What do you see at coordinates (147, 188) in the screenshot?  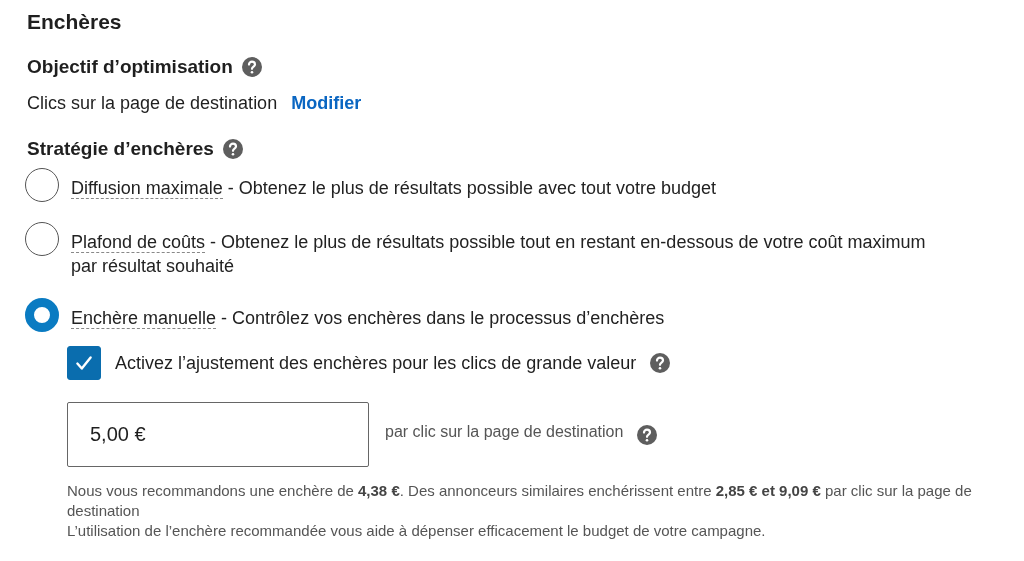 I see `option-term: Diffusion maximale` at bounding box center [147, 188].